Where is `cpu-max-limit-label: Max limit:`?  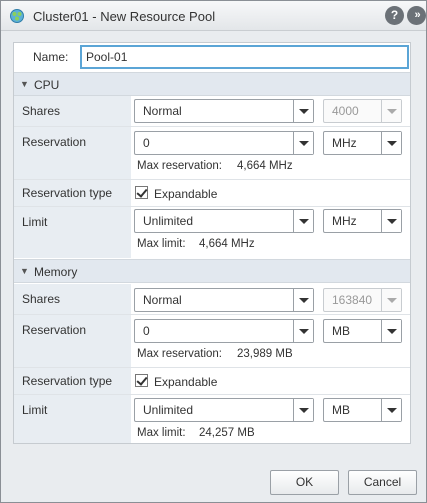
cpu-max-limit-label: Max limit: is located at coordinates (161, 244).